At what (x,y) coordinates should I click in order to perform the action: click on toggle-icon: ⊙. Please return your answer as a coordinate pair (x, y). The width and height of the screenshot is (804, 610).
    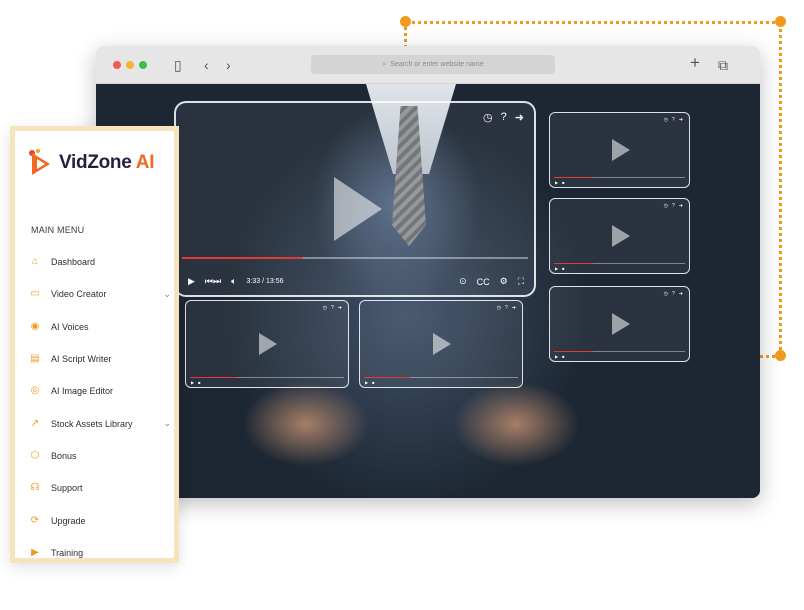
    Looking at the image, I should click on (463, 281).